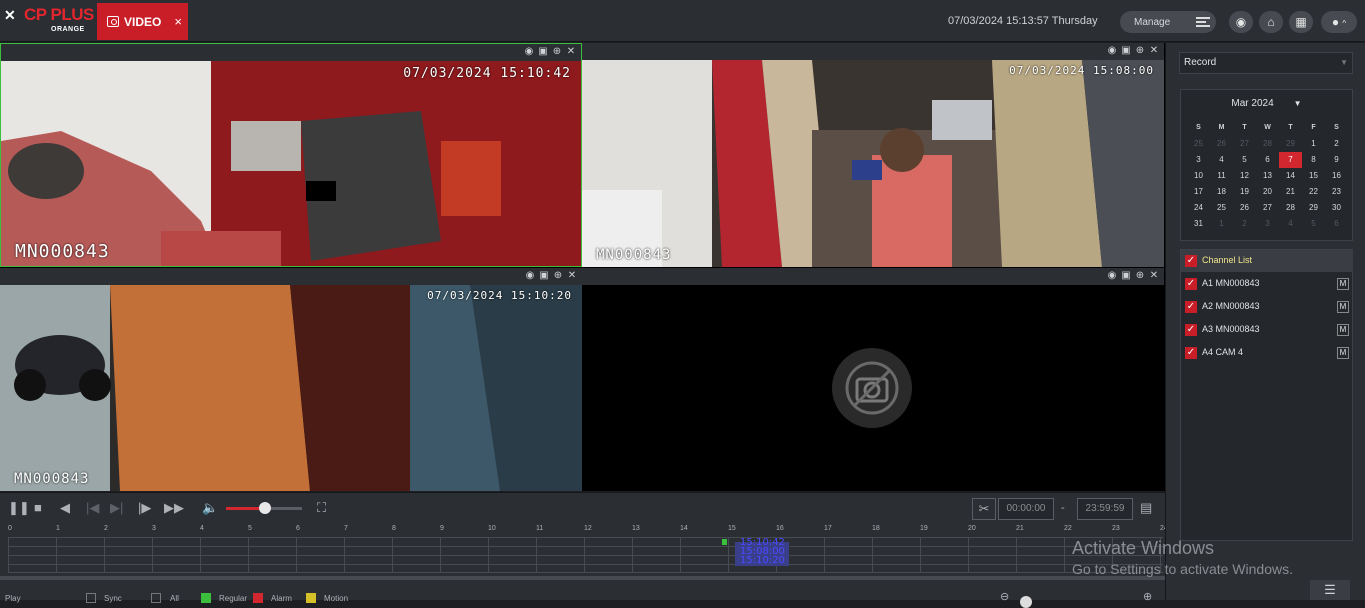 The width and height of the screenshot is (1365, 608). I want to click on calendar-day: 9, so click(1336, 160).